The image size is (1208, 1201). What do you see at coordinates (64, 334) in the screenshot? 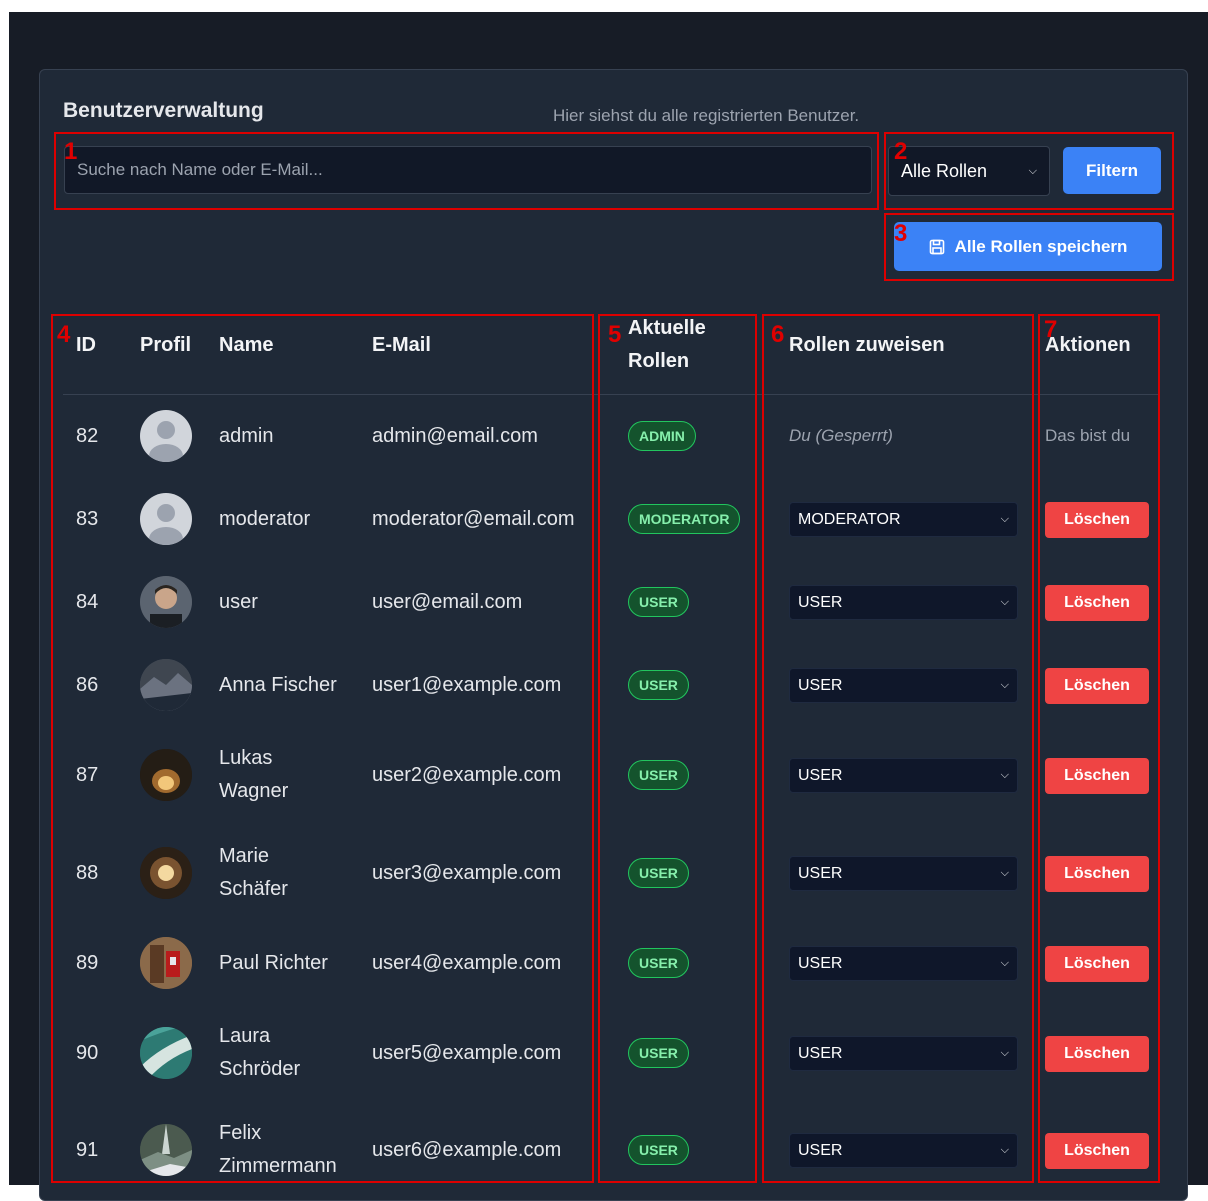
I see `annotation-label-4: 4` at bounding box center [64, 334].